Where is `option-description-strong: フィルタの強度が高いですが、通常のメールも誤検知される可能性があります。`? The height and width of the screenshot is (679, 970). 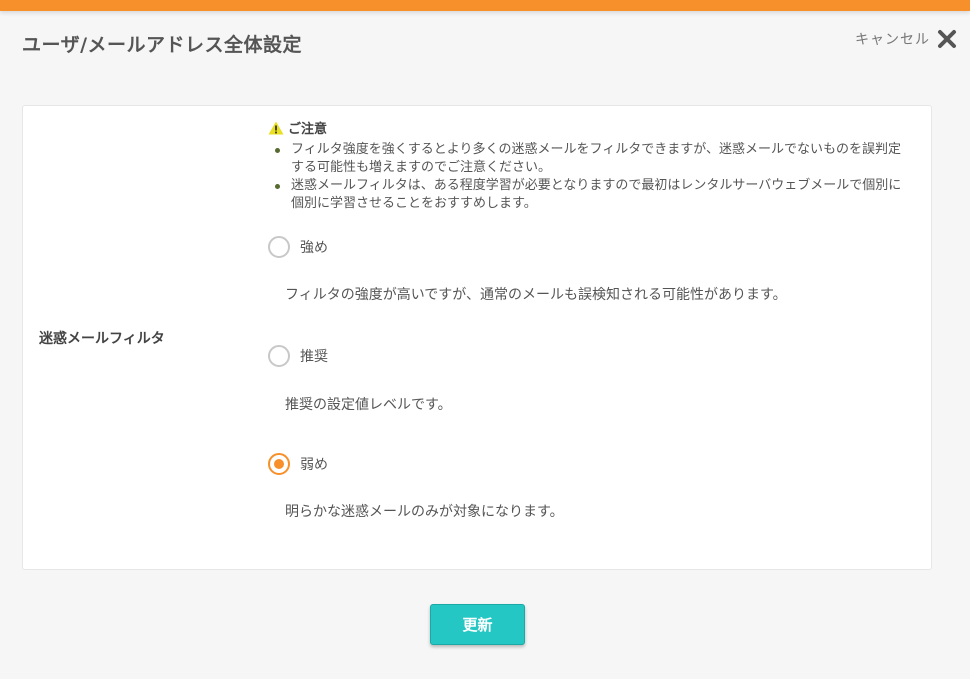 option-description-strong: フィルタの強度が高いですが、通常のメールも誤検知される可能性があります。 is located at coordinates (536, 295).